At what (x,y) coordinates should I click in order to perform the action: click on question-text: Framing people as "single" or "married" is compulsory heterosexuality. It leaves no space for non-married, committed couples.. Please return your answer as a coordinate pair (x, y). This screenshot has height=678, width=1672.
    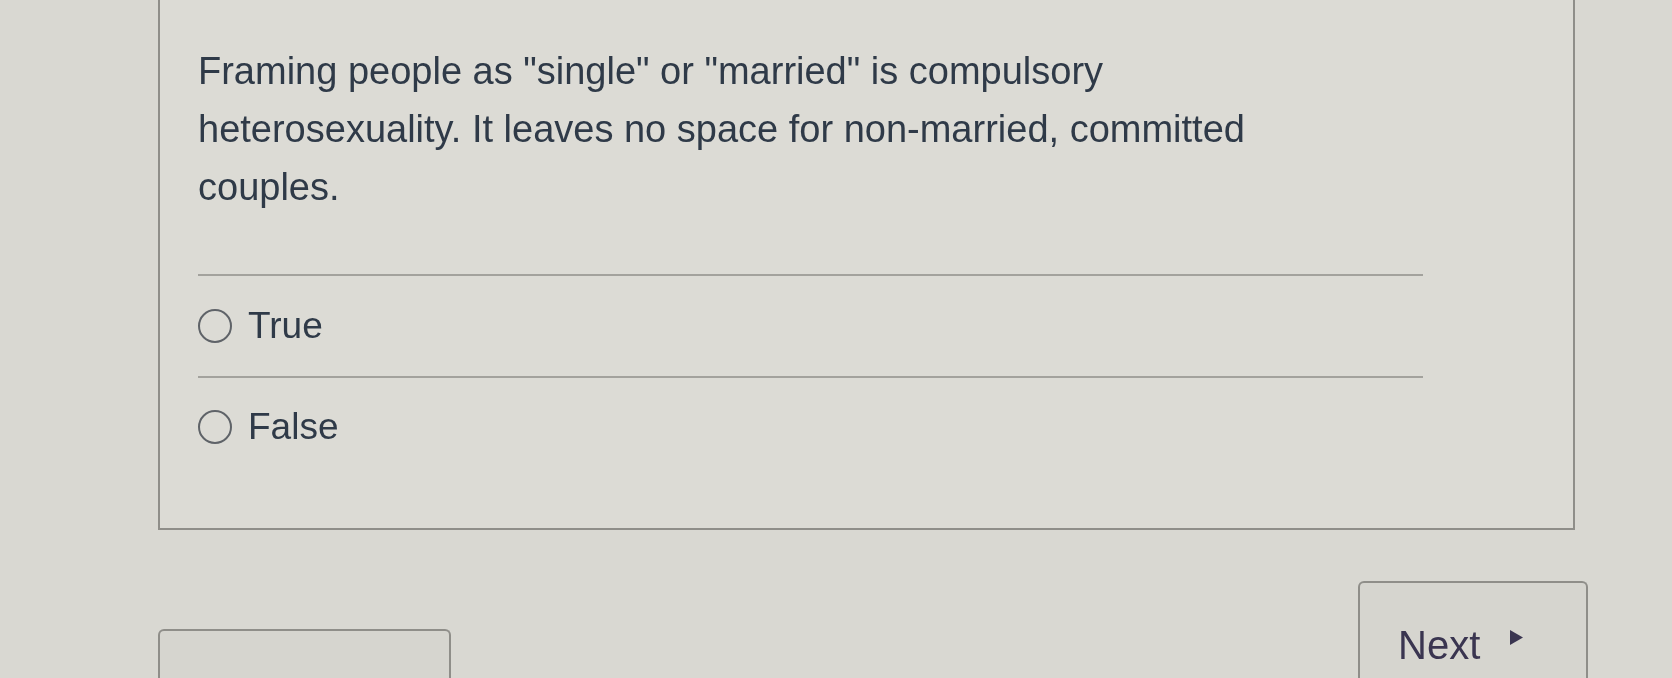
    Looking at the image, I should click on (722, 129).